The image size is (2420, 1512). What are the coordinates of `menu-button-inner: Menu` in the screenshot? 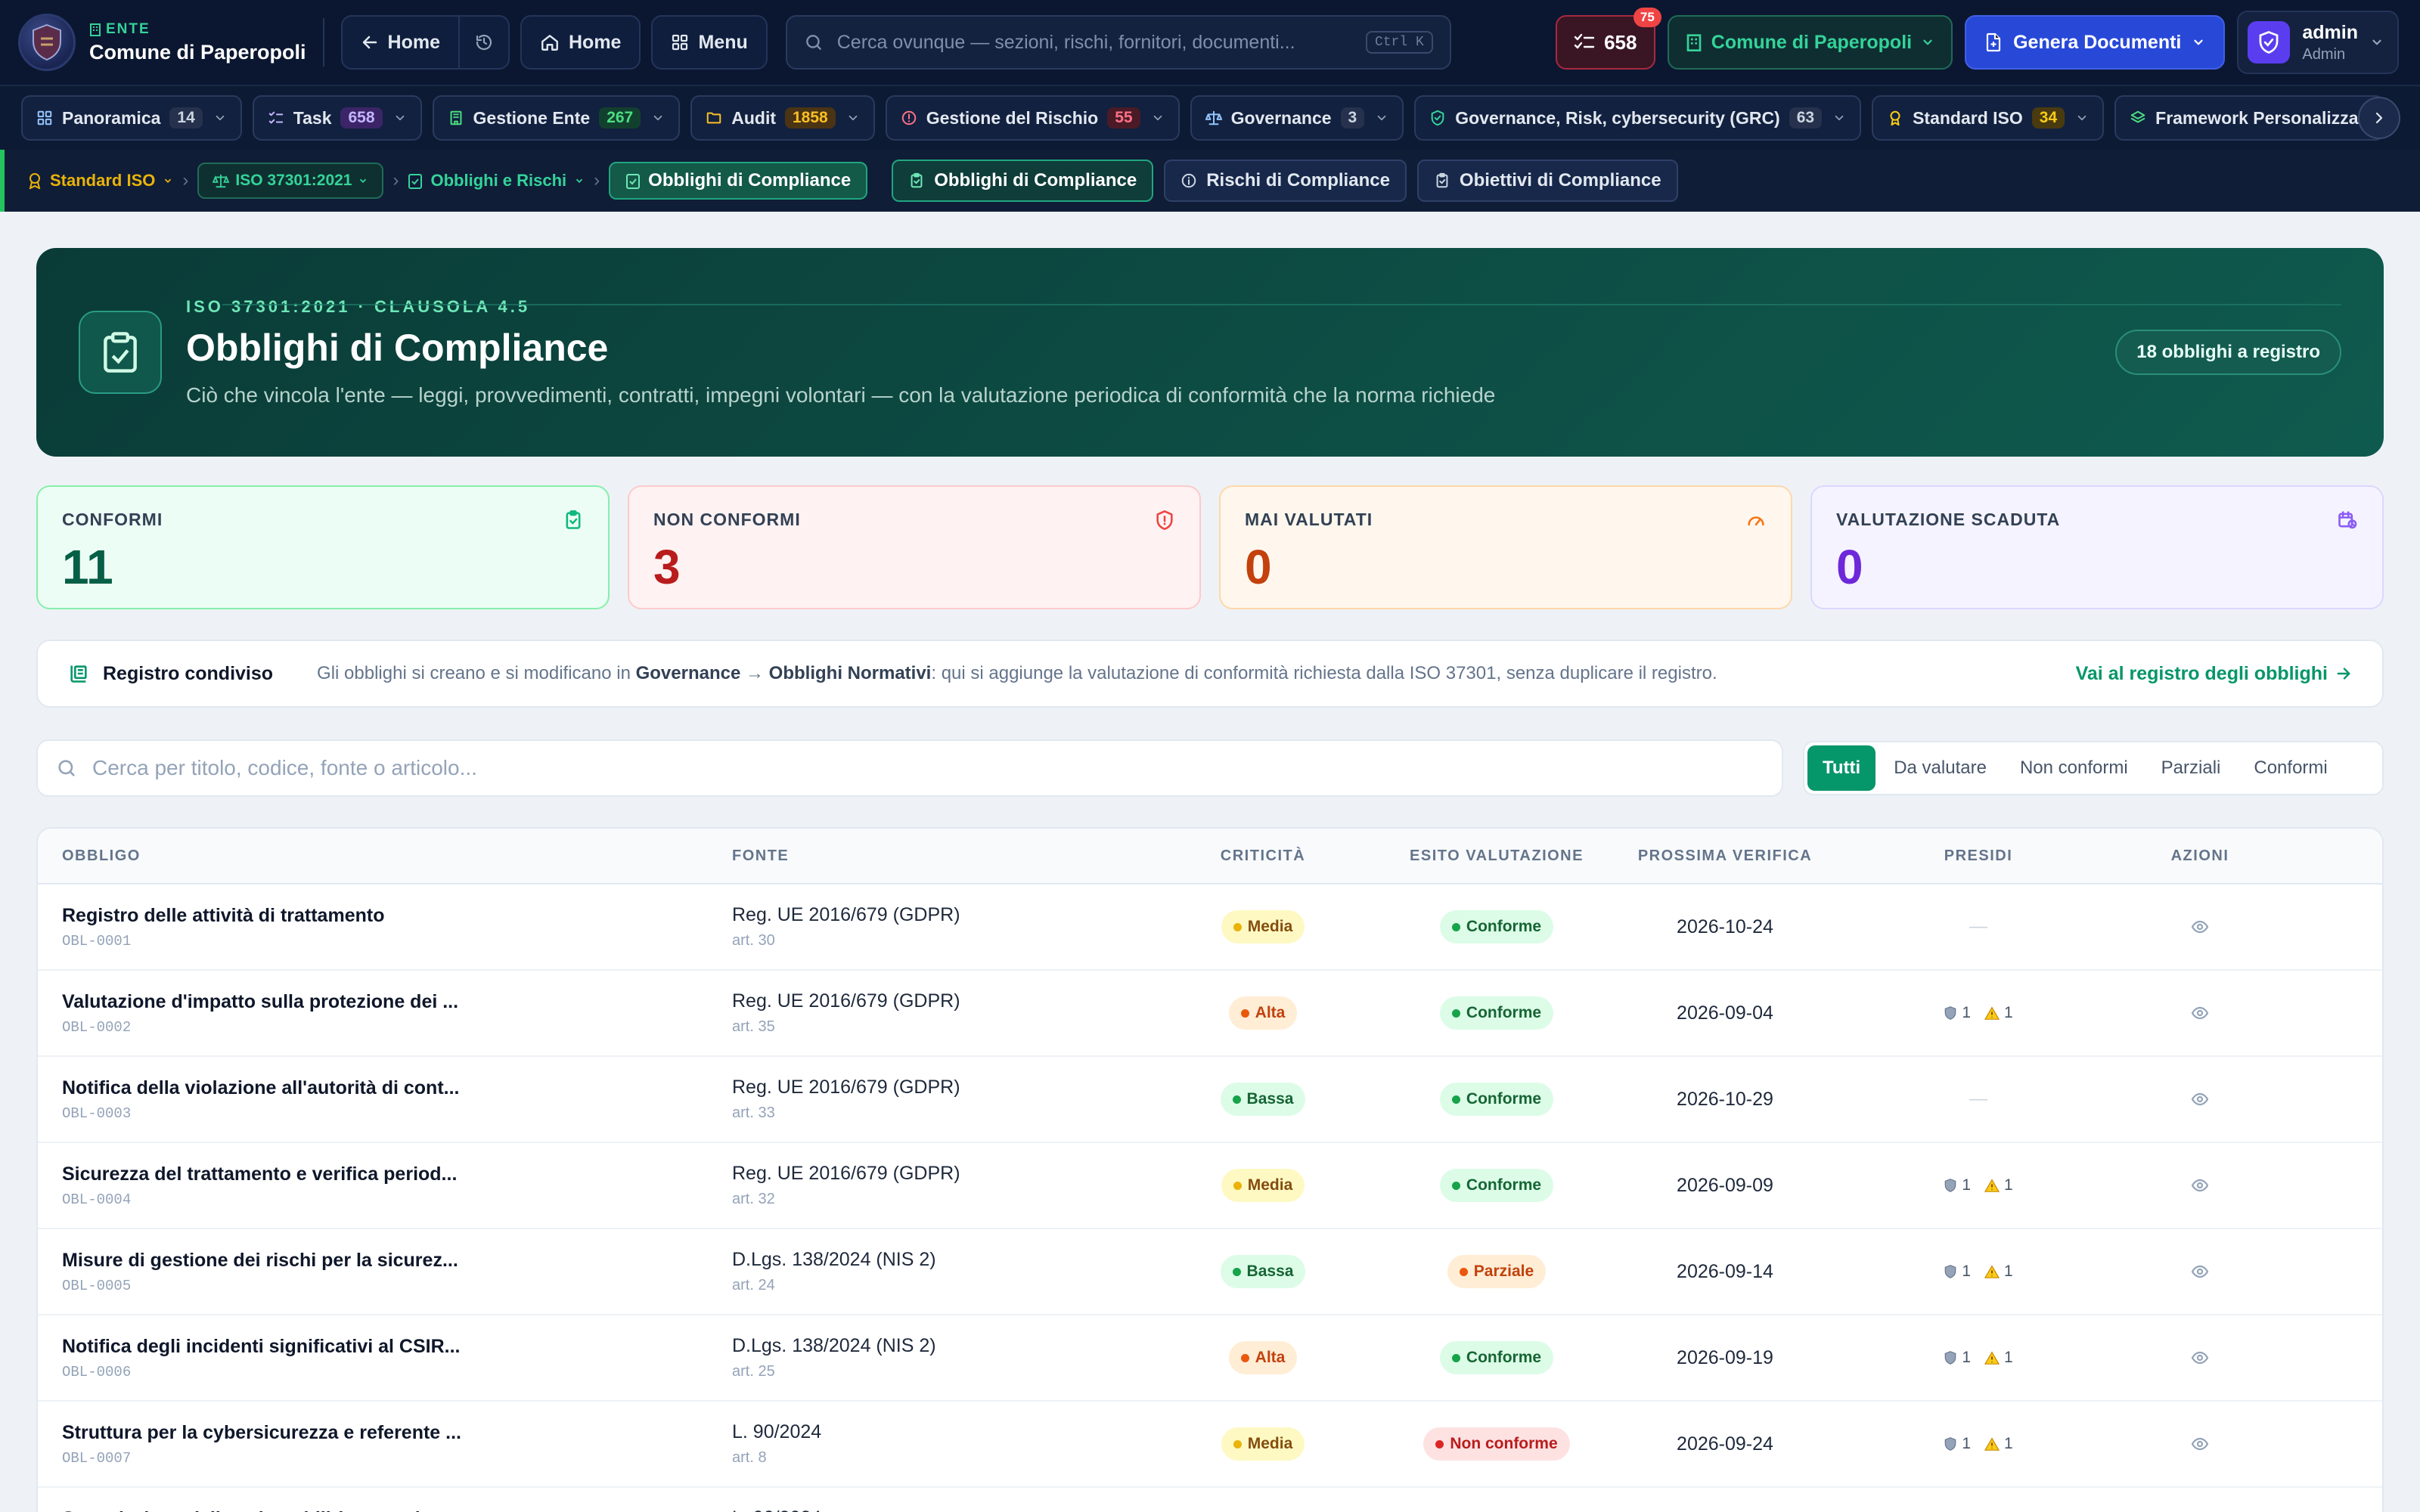 It's located at (709, 42).